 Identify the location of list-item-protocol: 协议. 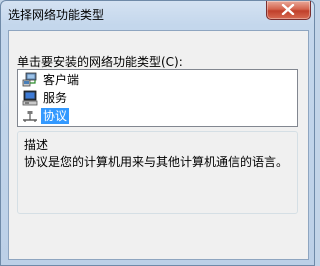
(122, 116).